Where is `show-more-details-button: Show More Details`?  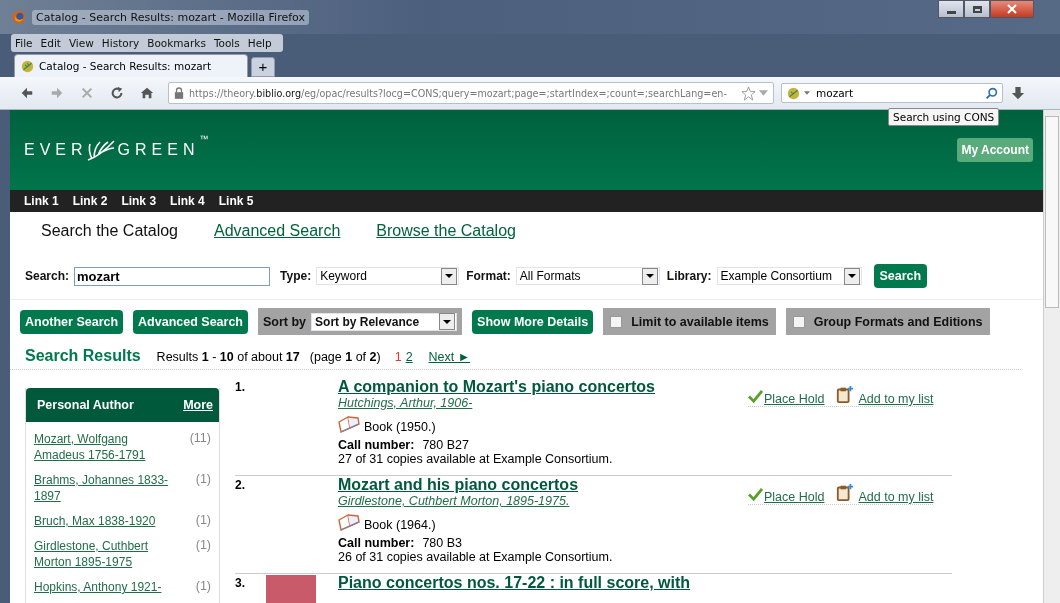
show-more-details-button: Show More Details is located at coordinates (533, 321).